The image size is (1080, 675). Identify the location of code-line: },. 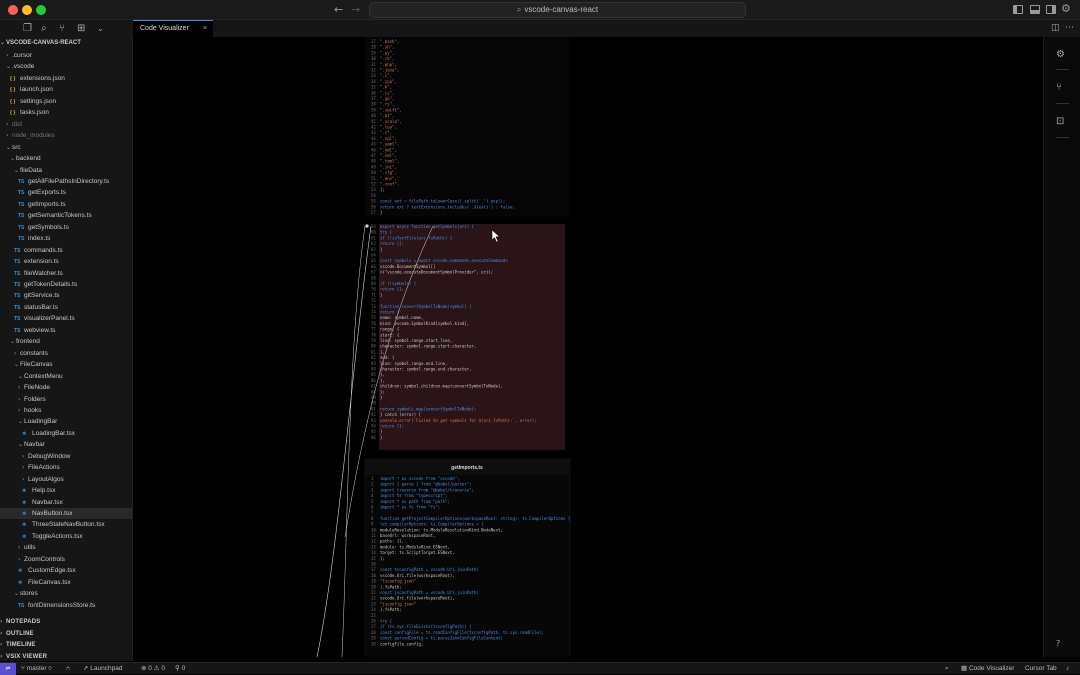
(382, 351).